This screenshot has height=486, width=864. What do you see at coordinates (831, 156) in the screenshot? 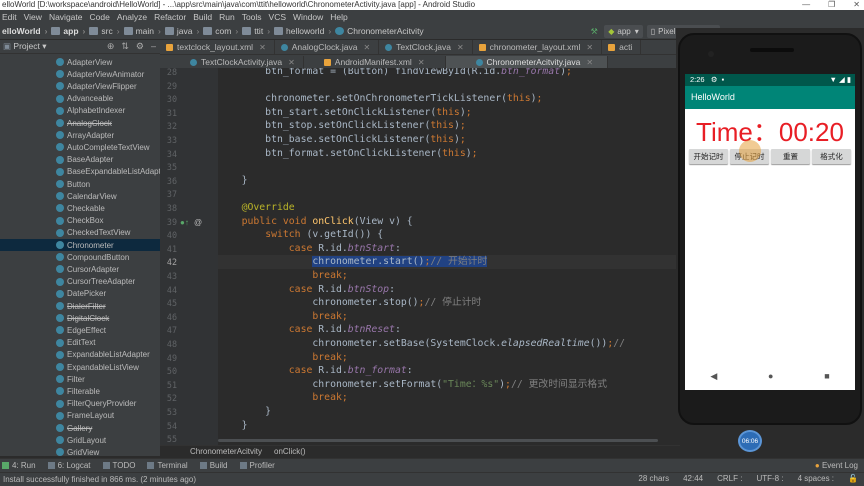
I see `format-button: 格式化` at bounding box center [831, 156].